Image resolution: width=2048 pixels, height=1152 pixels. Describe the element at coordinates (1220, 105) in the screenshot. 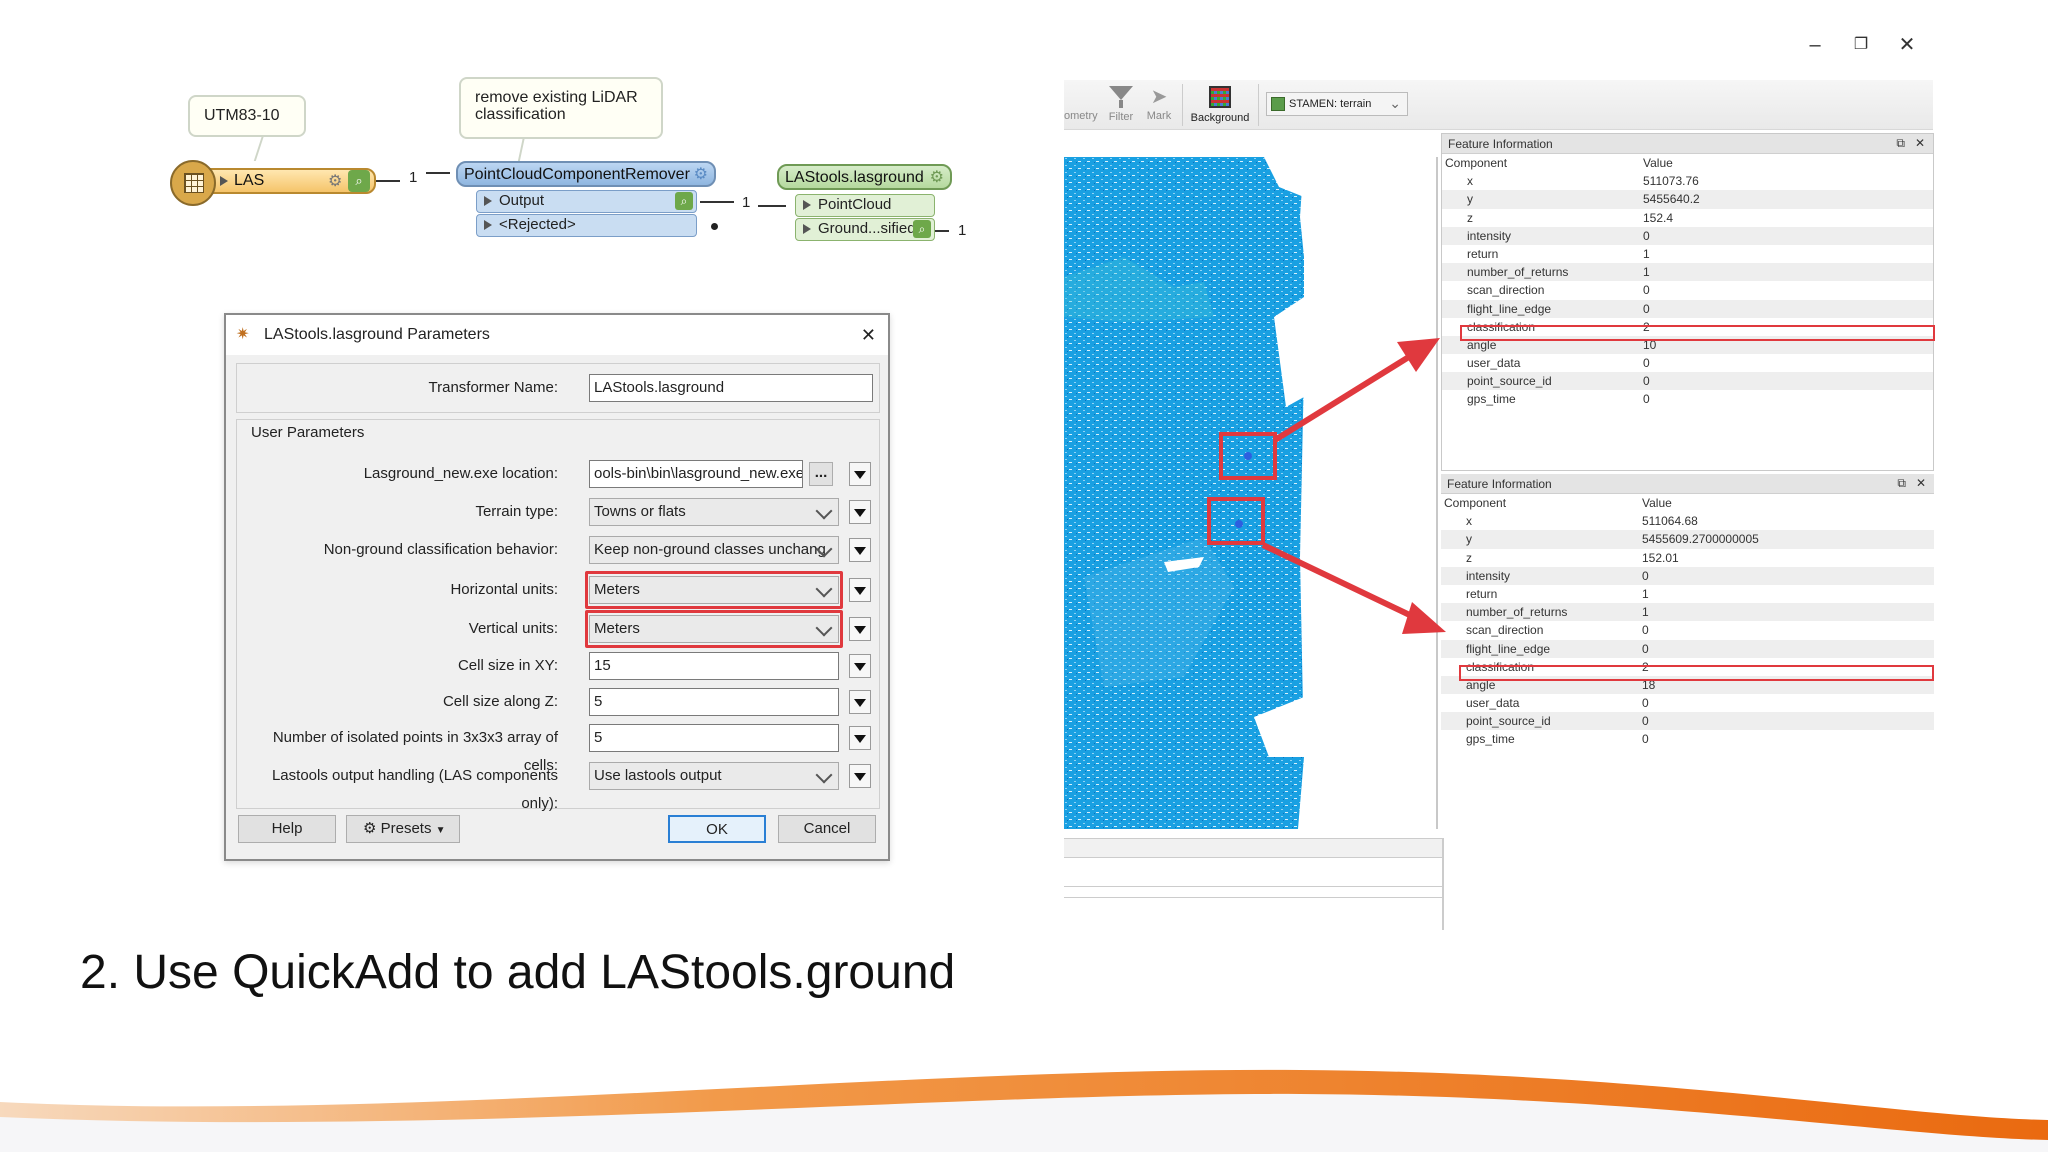

I see `background-tool: Background` at that location.